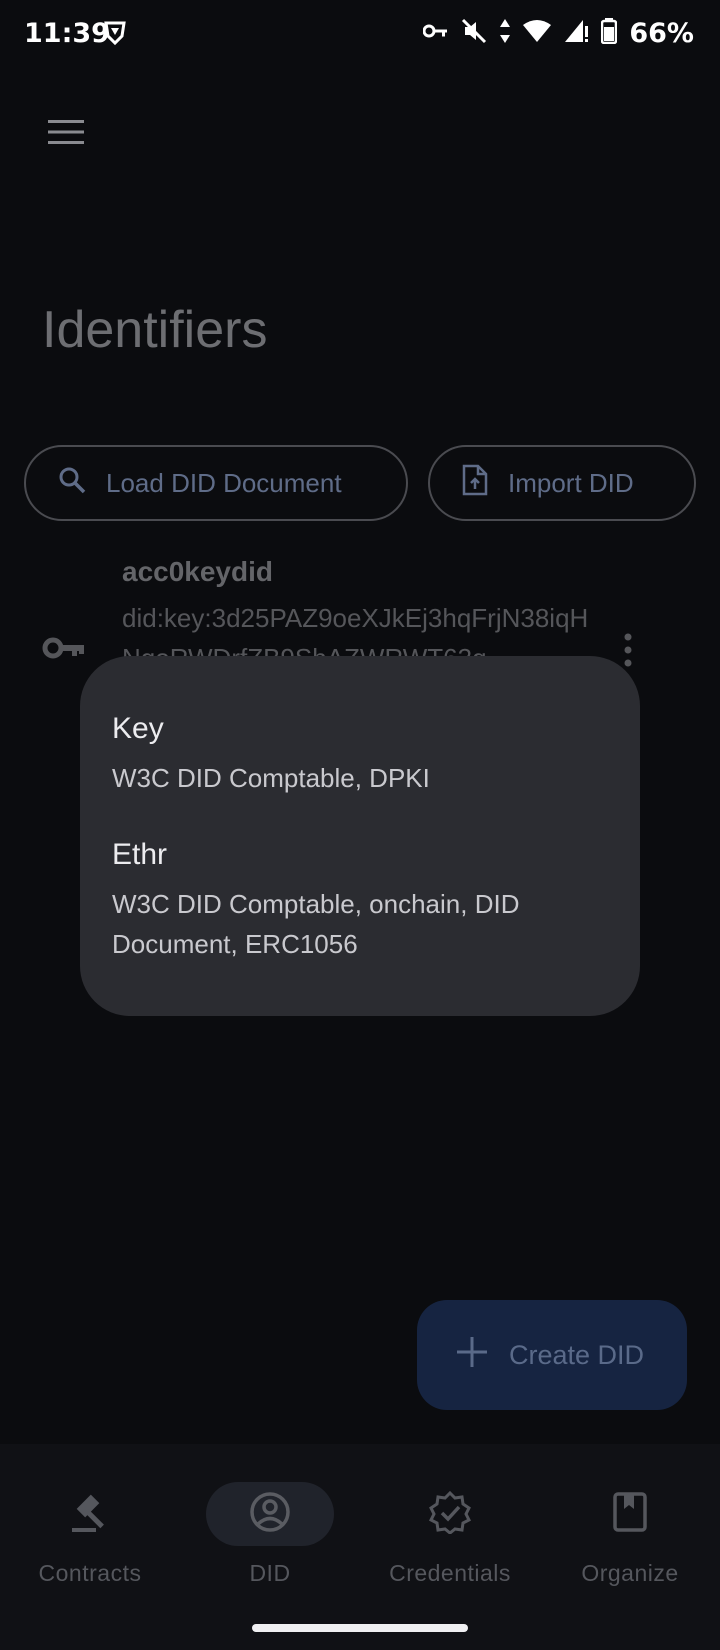 Image resolution: width=720 pixels, height=1650 pixels. Describe the element at coordinates (450, 1573) in the screenshot. I see `nav-label-credentials: Credentials` at that location.